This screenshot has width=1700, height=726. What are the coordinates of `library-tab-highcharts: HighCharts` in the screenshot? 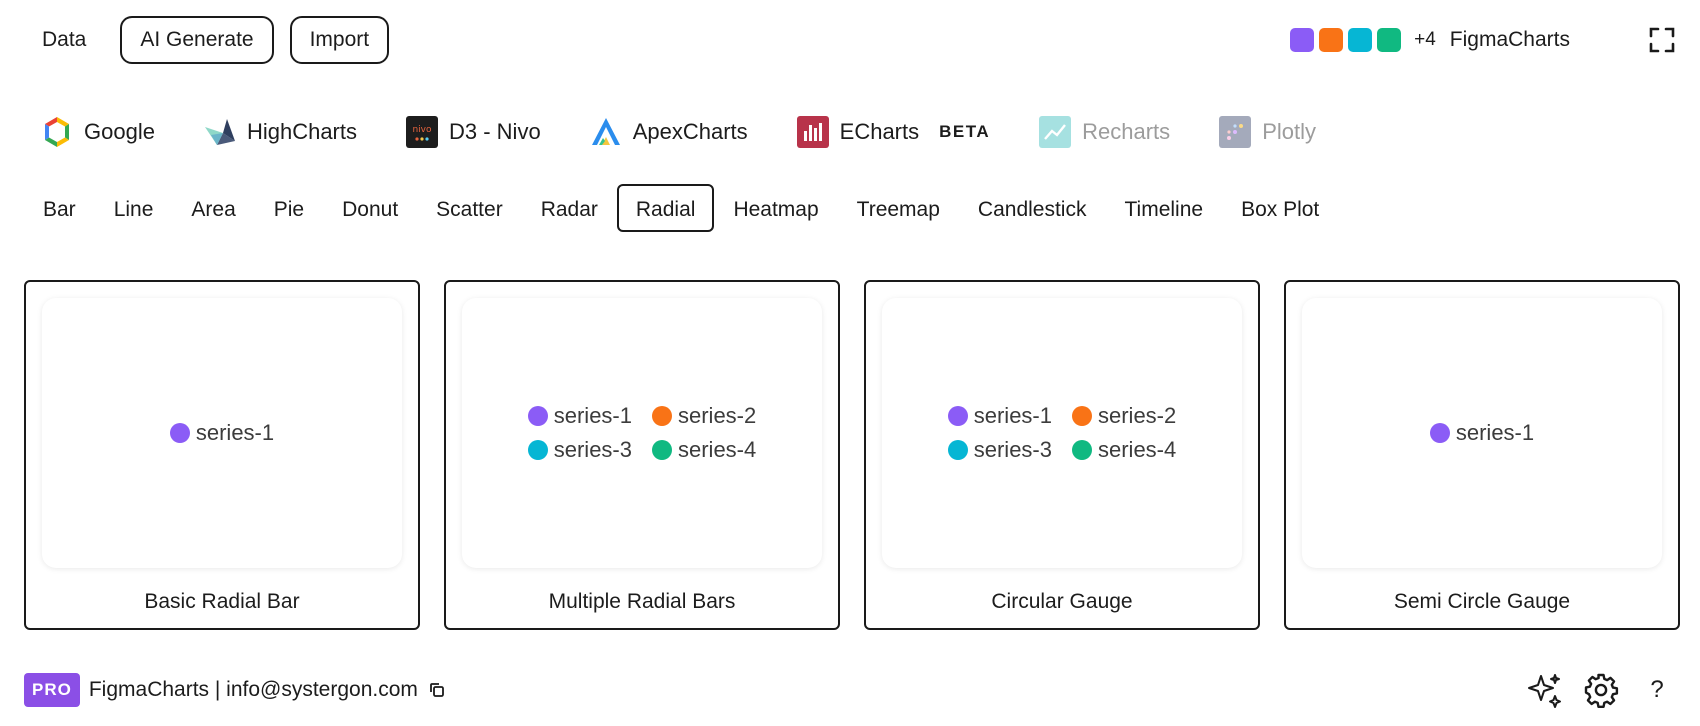 It's located at (280, 132).